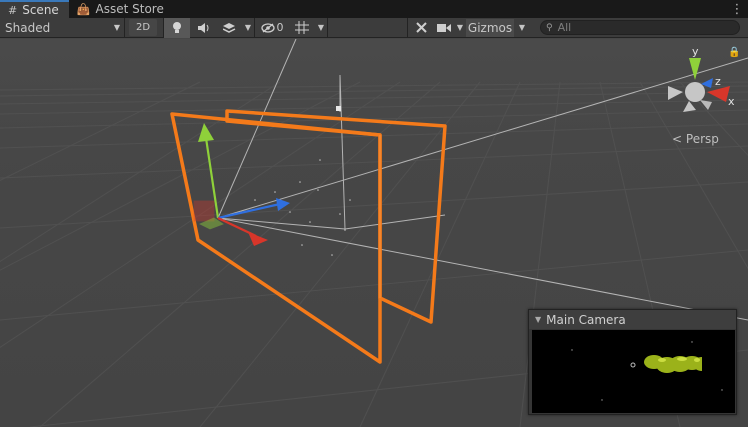 The height and width of the screenshot is (427, 748). I want to click on projection-label: Persp, so click(702, 139).